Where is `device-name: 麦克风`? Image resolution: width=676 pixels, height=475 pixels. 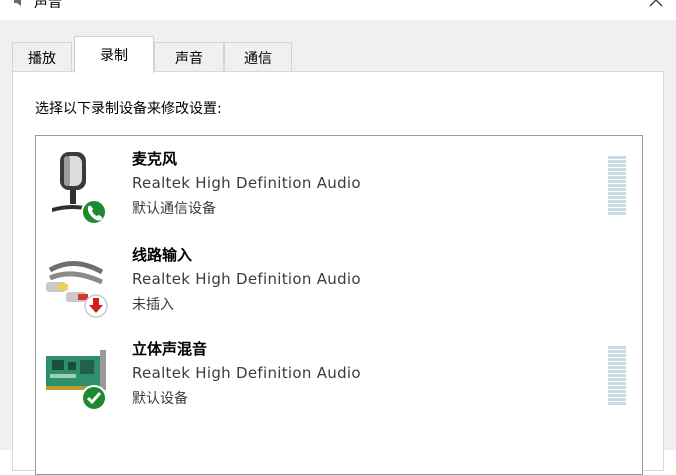
device-name: 麦克风 is located at coordinates (155, 159).